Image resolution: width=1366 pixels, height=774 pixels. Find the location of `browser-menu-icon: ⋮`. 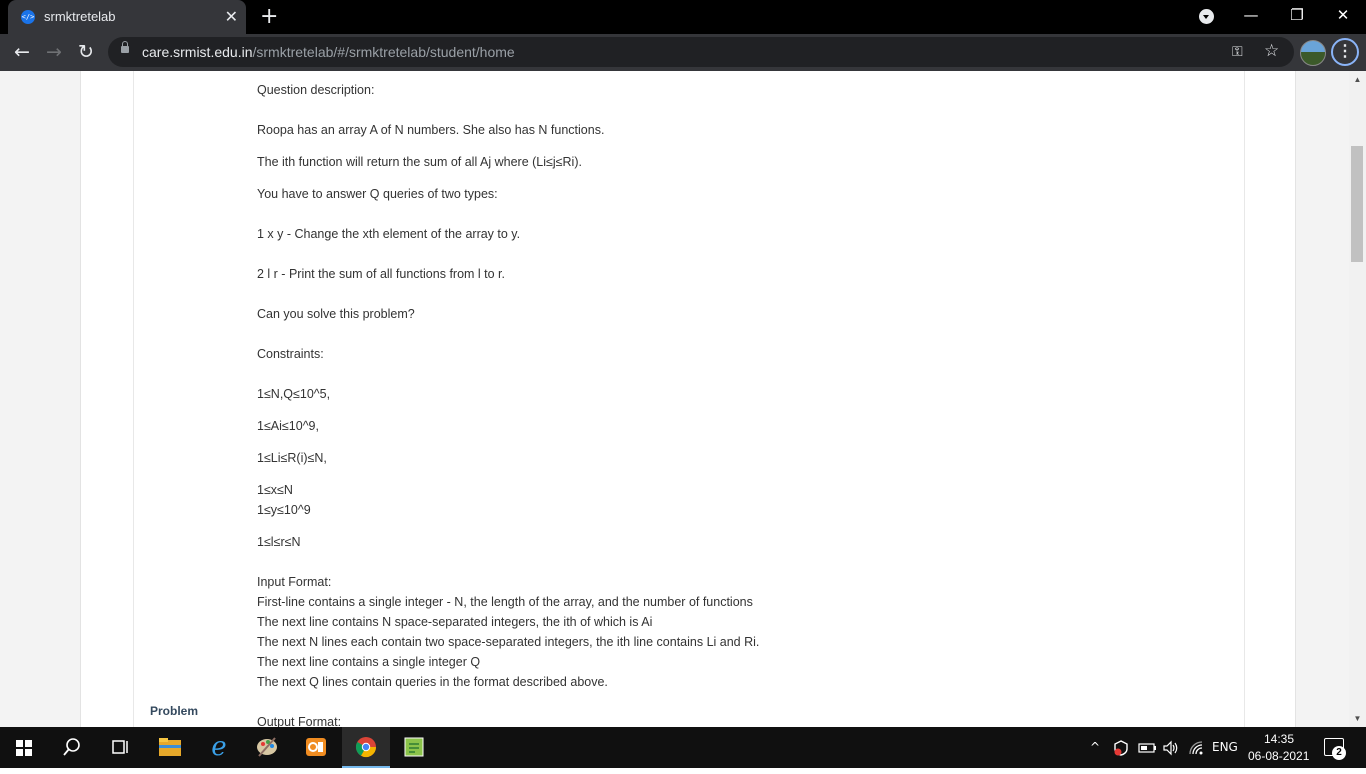

browser-menu-icon: ⋮ is located at coordinates (1345, 52).